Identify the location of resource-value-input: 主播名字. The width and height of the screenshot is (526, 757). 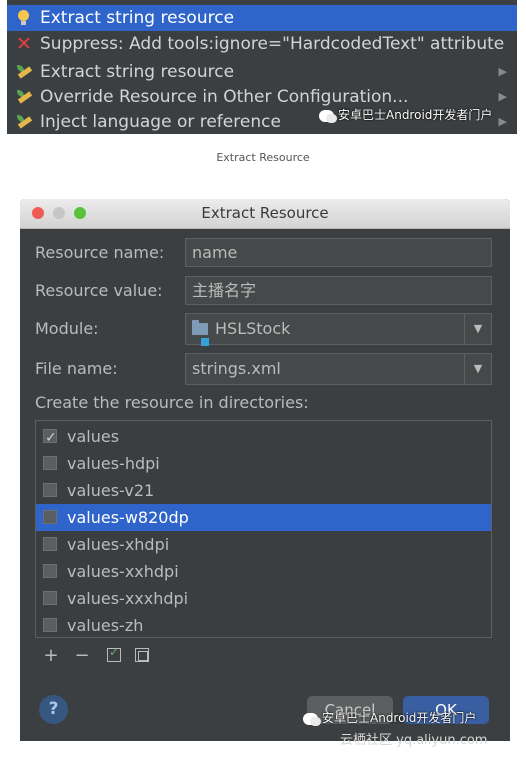
(338, 290).